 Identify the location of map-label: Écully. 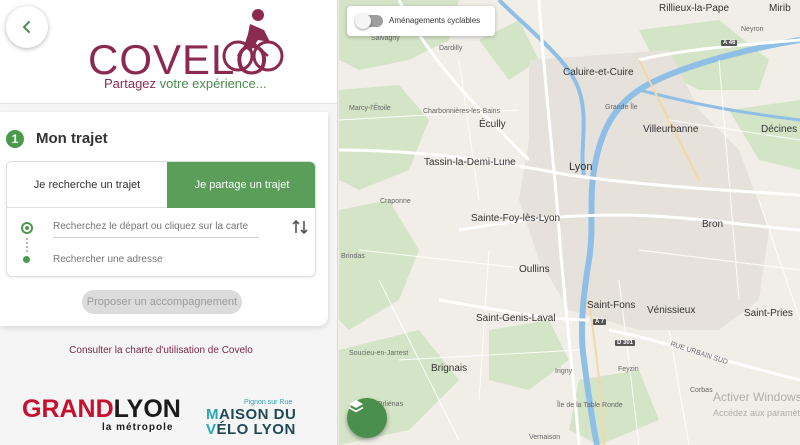
(492, 124).